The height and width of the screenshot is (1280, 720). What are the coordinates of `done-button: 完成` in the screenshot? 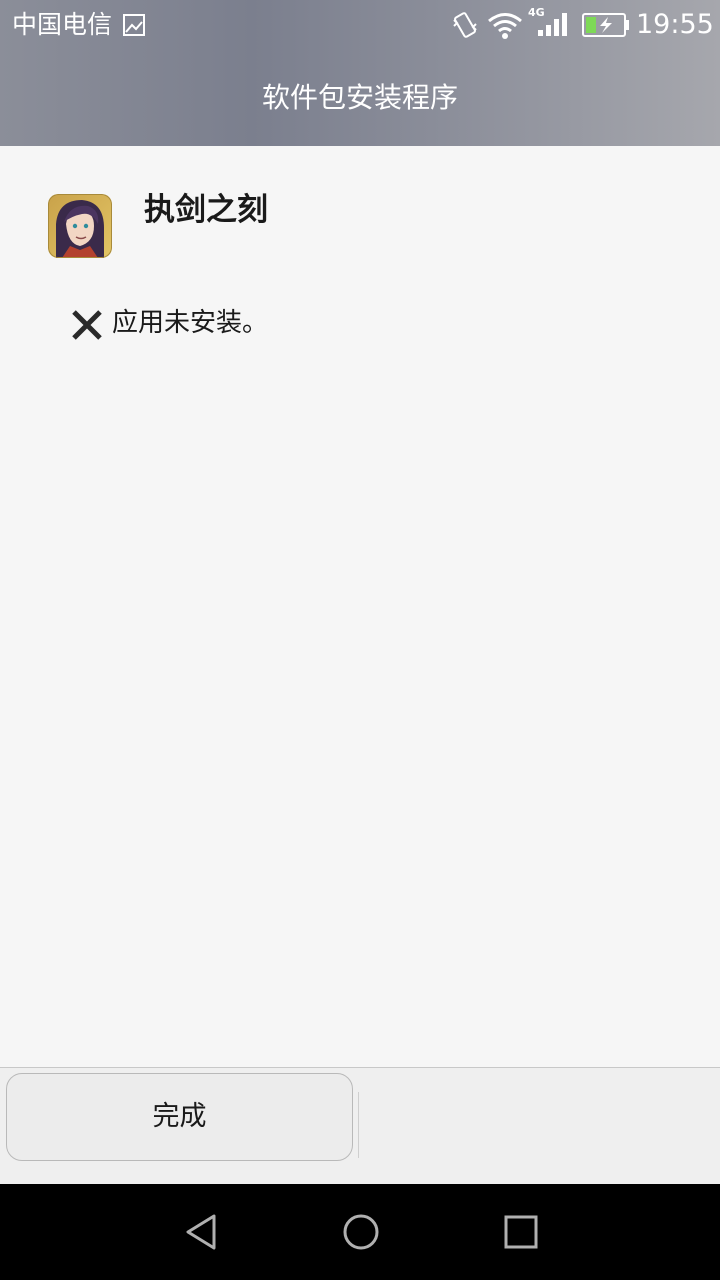 It's located at (179, 1117).